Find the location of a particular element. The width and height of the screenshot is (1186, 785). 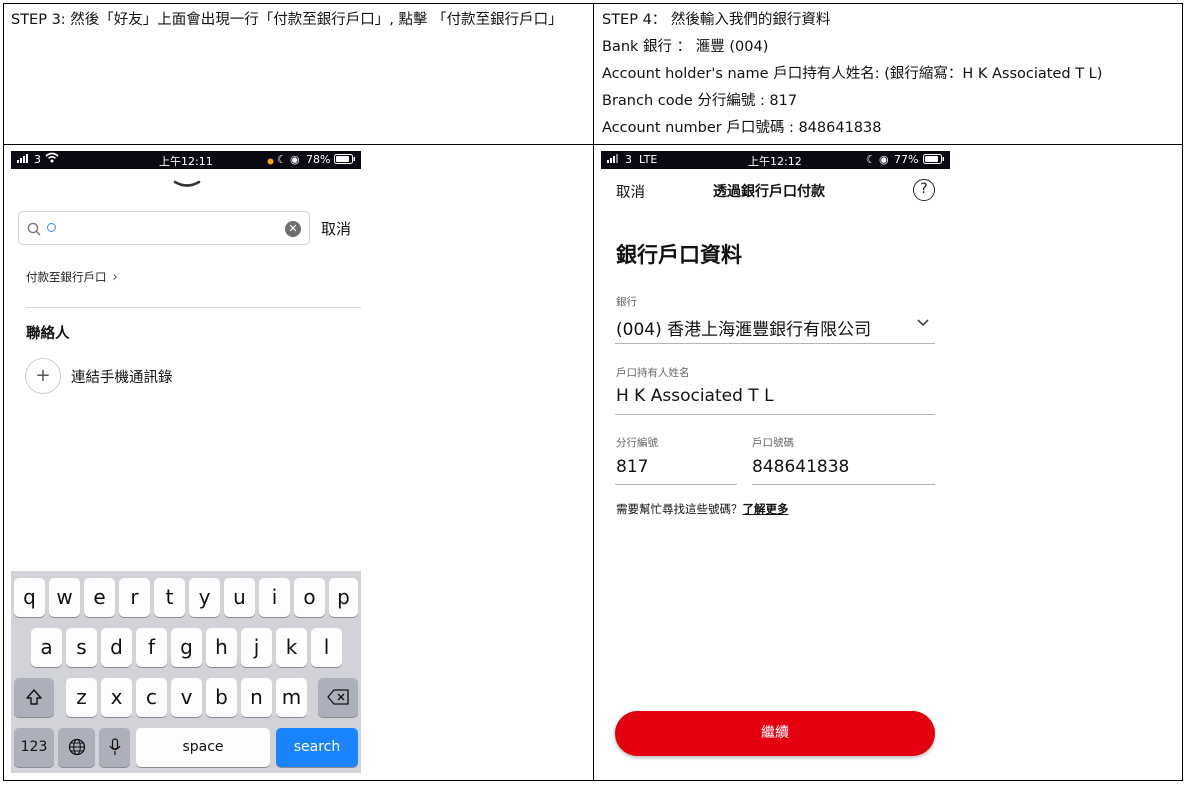

shift-key is located at coordinates (34, 697).